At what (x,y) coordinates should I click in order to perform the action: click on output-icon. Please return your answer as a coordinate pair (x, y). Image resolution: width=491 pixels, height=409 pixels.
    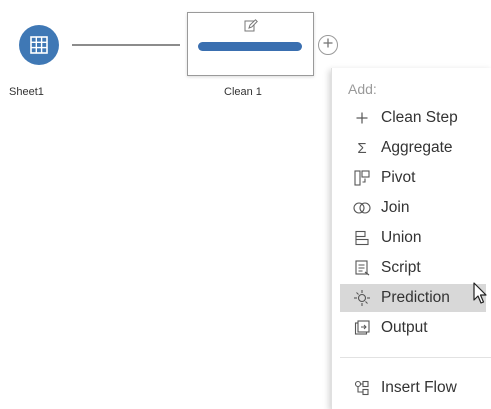
    Looking at the image, I should click on (362, 328).